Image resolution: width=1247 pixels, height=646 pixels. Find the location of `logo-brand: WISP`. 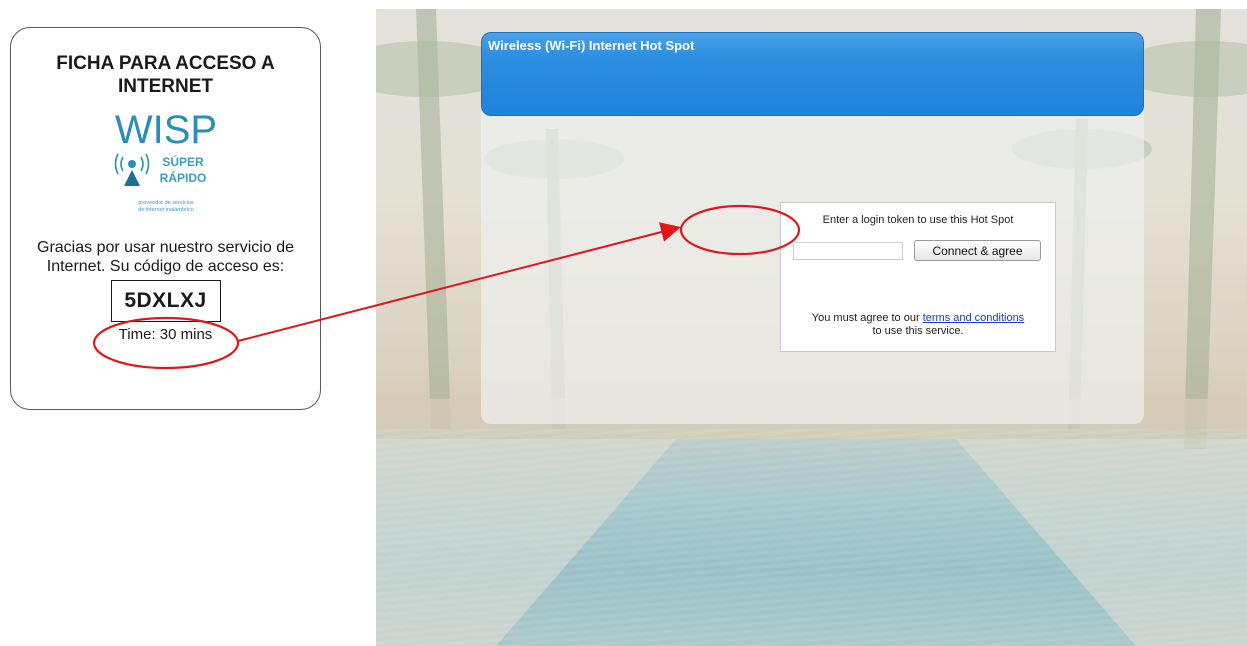

logo-brand: WISP is located at coordinates (165, 130).